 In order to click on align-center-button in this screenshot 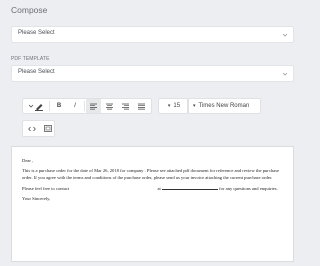, I will do `click(109, 106)`.